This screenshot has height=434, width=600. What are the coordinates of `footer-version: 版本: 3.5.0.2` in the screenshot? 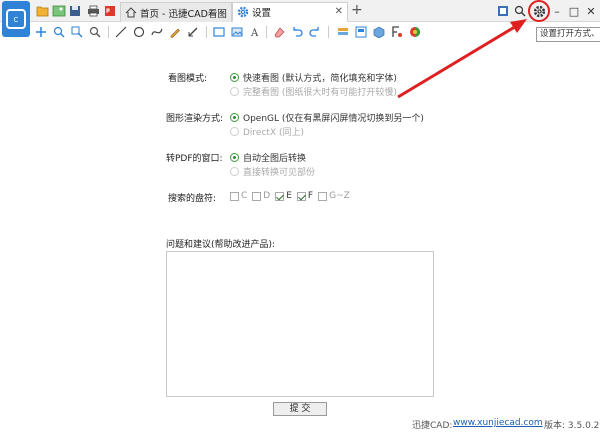 It's located at (572, 426).